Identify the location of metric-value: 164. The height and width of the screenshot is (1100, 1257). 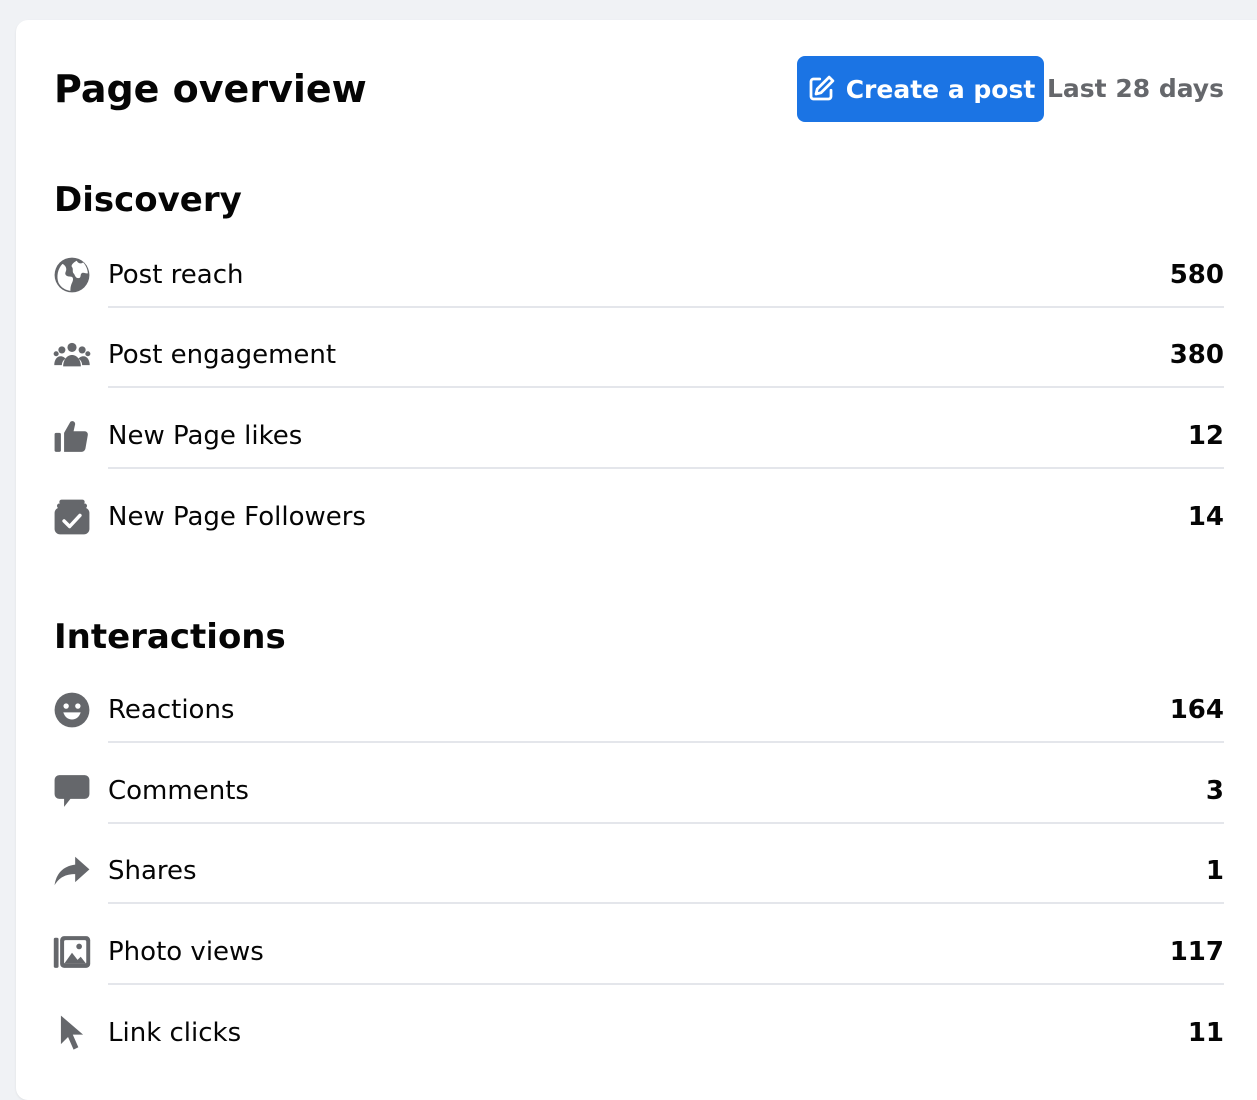
(1196, 710).